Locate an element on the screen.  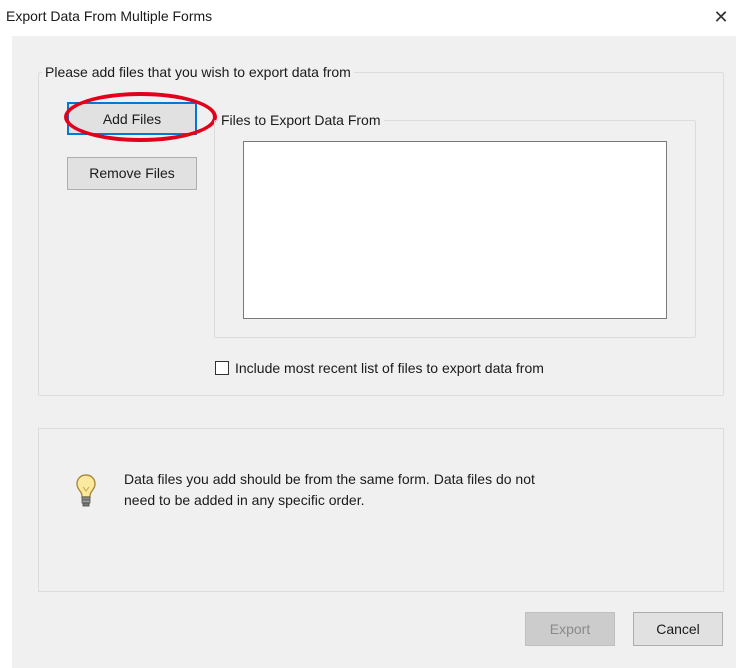
add-files-button: Add Files is located at coordinates (132, 118).